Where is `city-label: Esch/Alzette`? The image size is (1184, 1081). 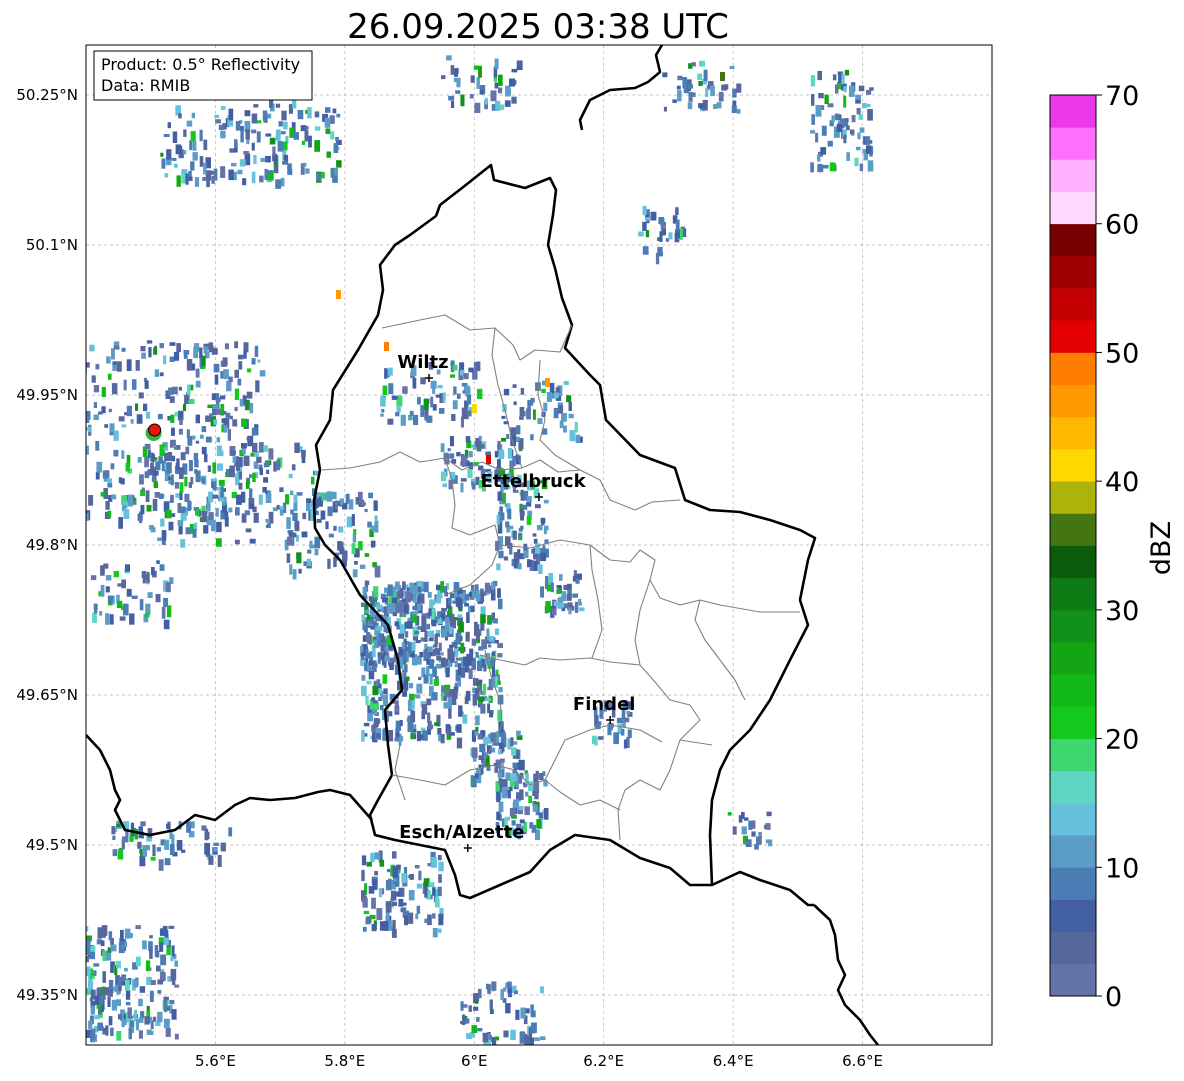
city-label: Esch/Alzette is located at coordinates (461, 832).